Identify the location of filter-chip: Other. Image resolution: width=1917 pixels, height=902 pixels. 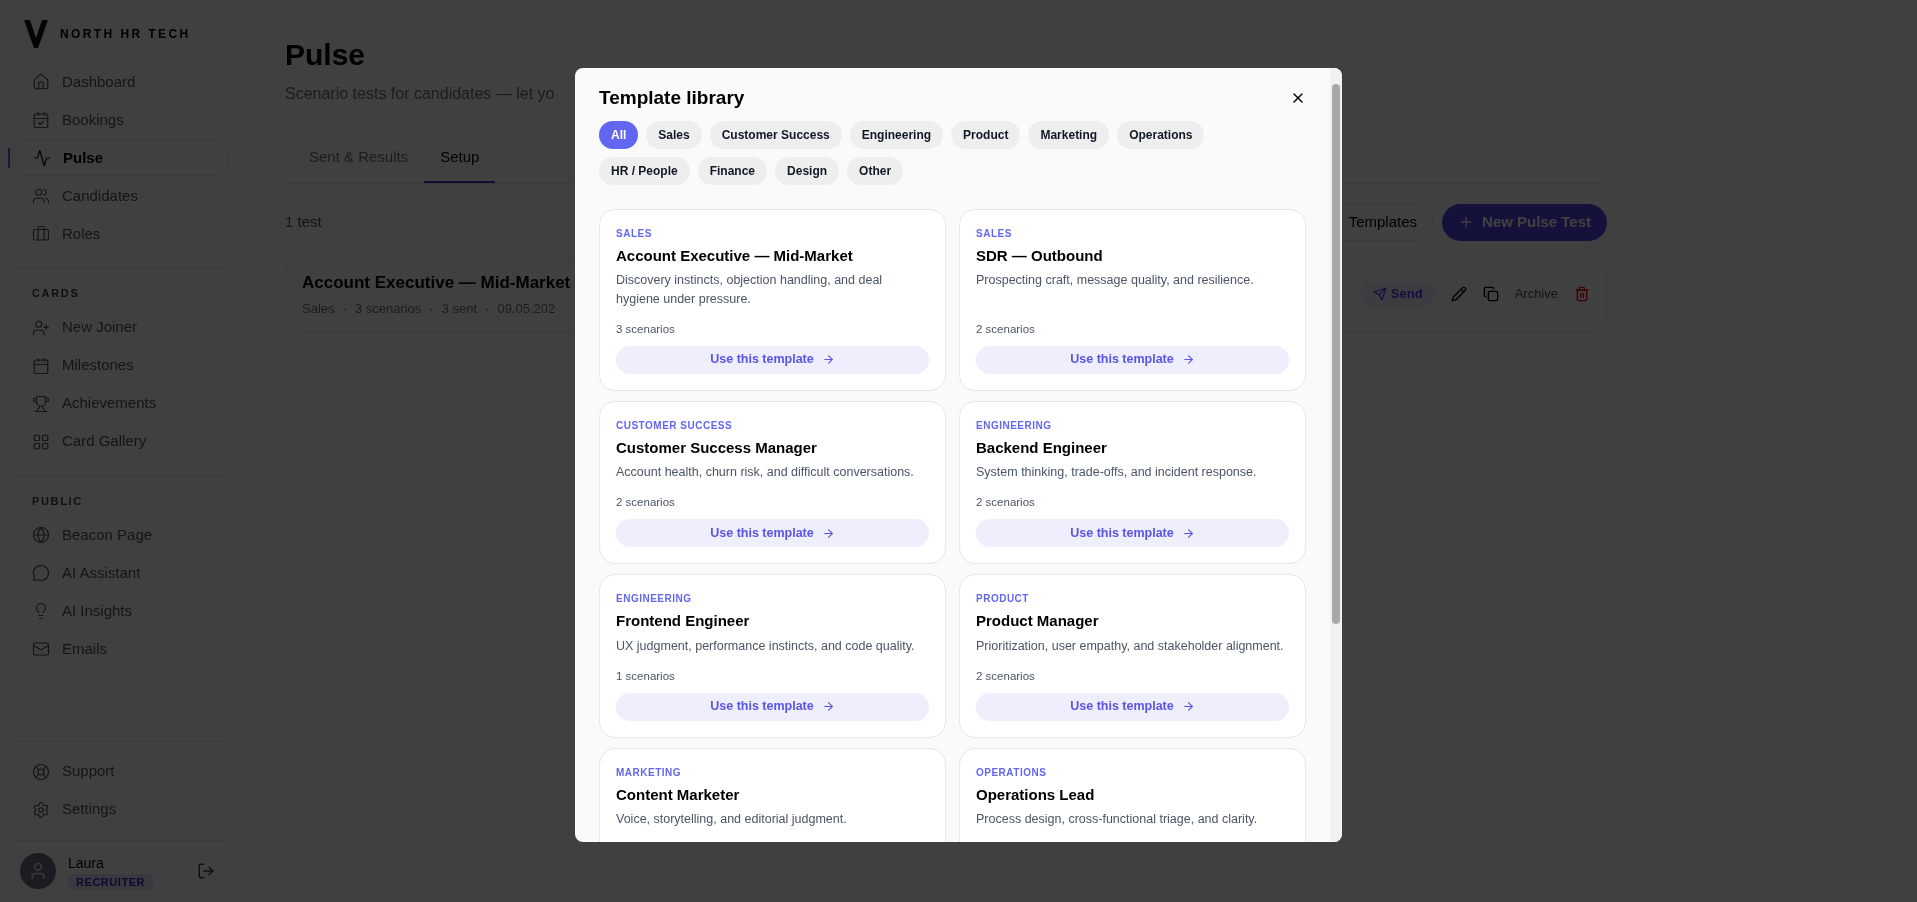
(875, 170).